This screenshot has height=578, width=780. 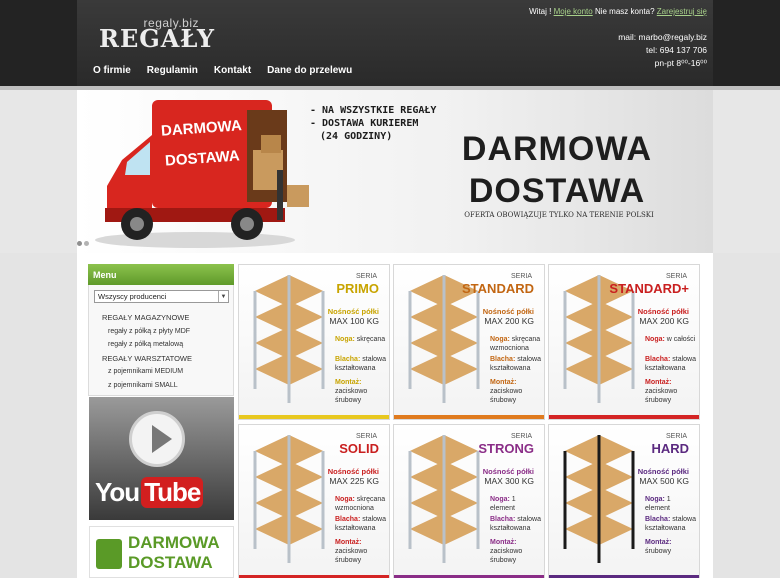 I want to click on product-load-value: MAX 200 KG, so click(x=509, y=321).